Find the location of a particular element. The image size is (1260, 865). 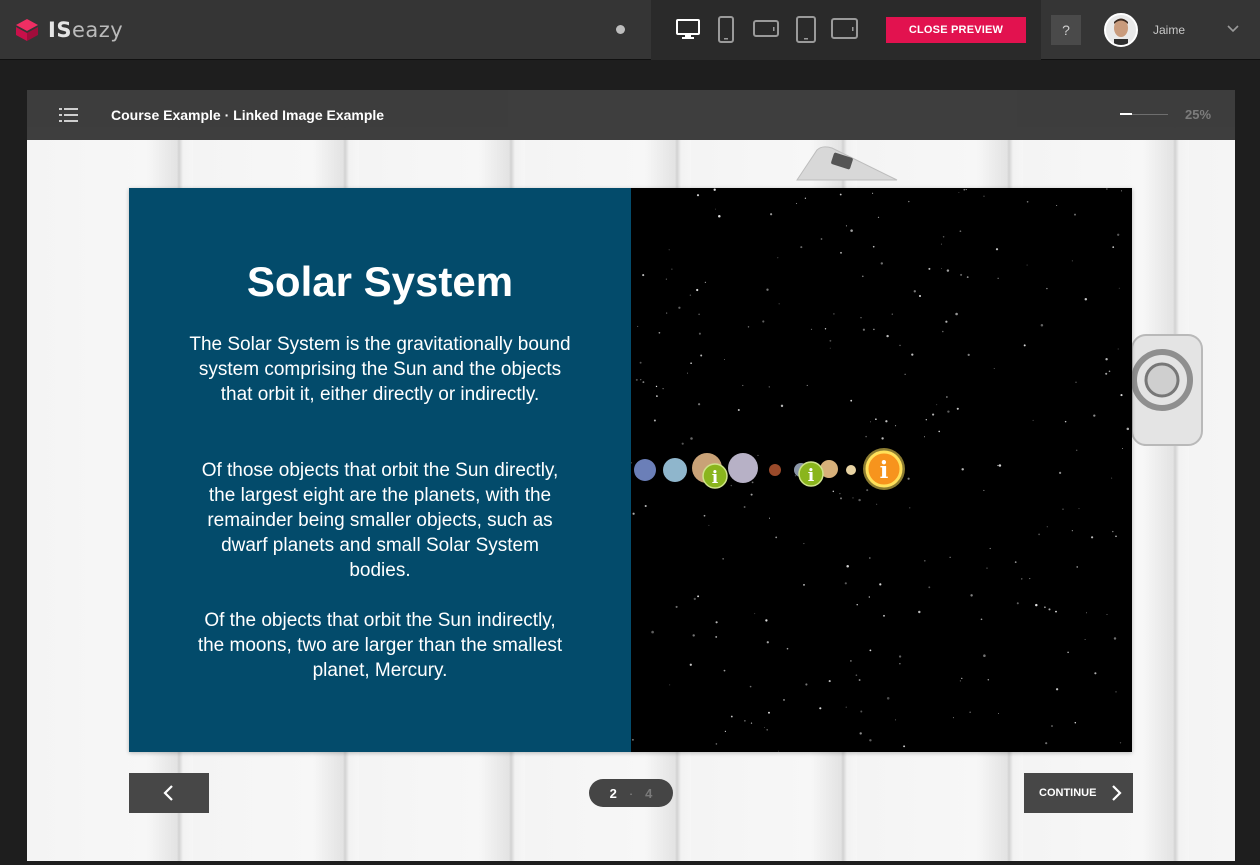

tablet-landscape-icon is located at coordinates (845, 29).